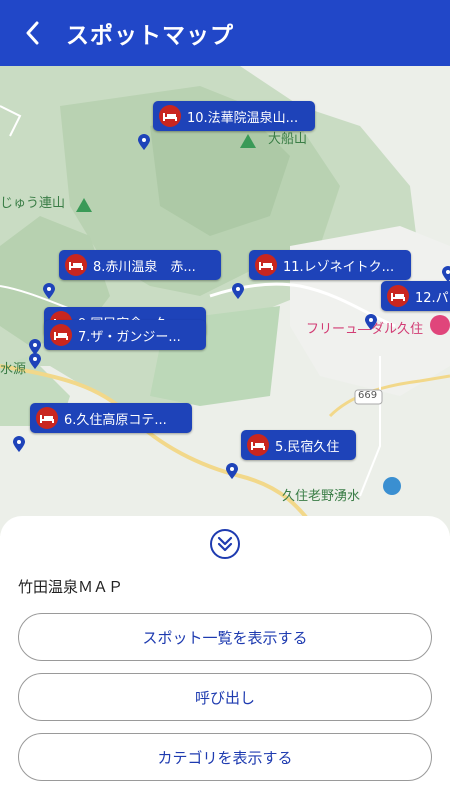 Image resolution: width=450 pixels, height=800 pixels. Describe the element at coordinates (225, 544) in the screenshot. I see `double-chevron-down-icon` at that location.